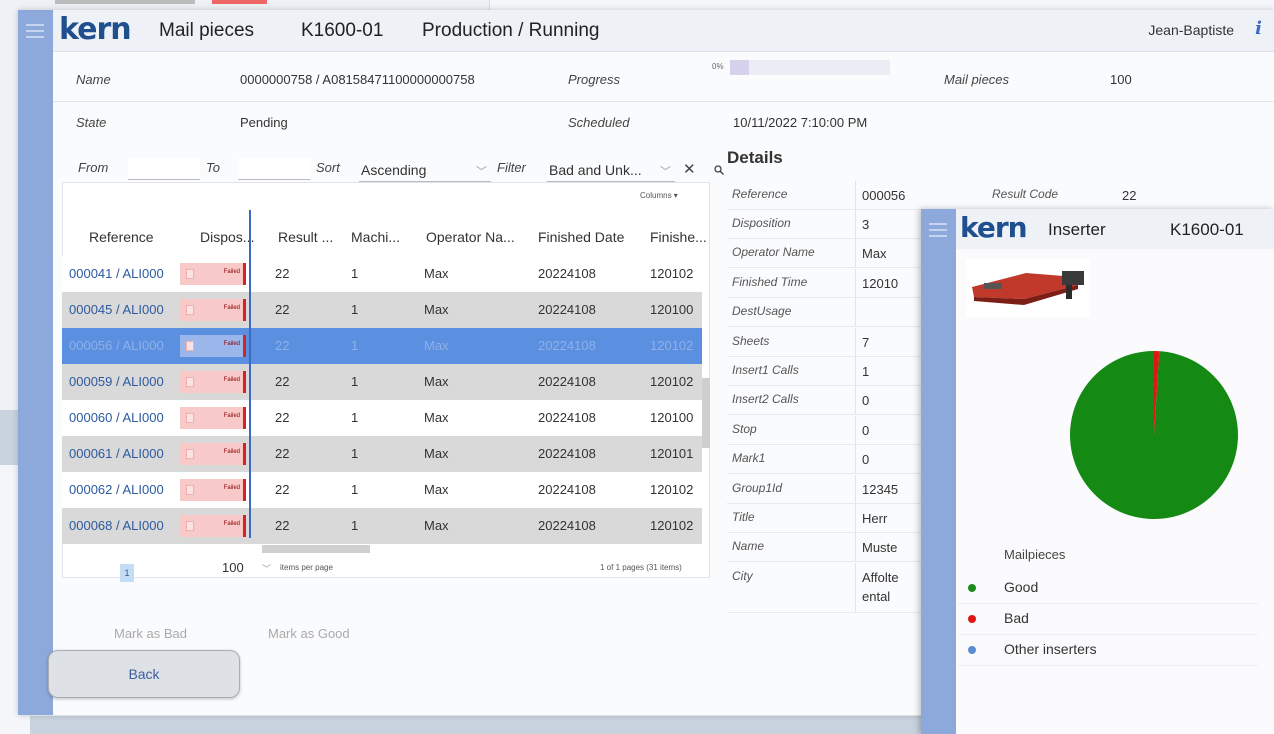  Describe the element at coordinates (164, 169) in the screenshot. I see `from-input` at that location.